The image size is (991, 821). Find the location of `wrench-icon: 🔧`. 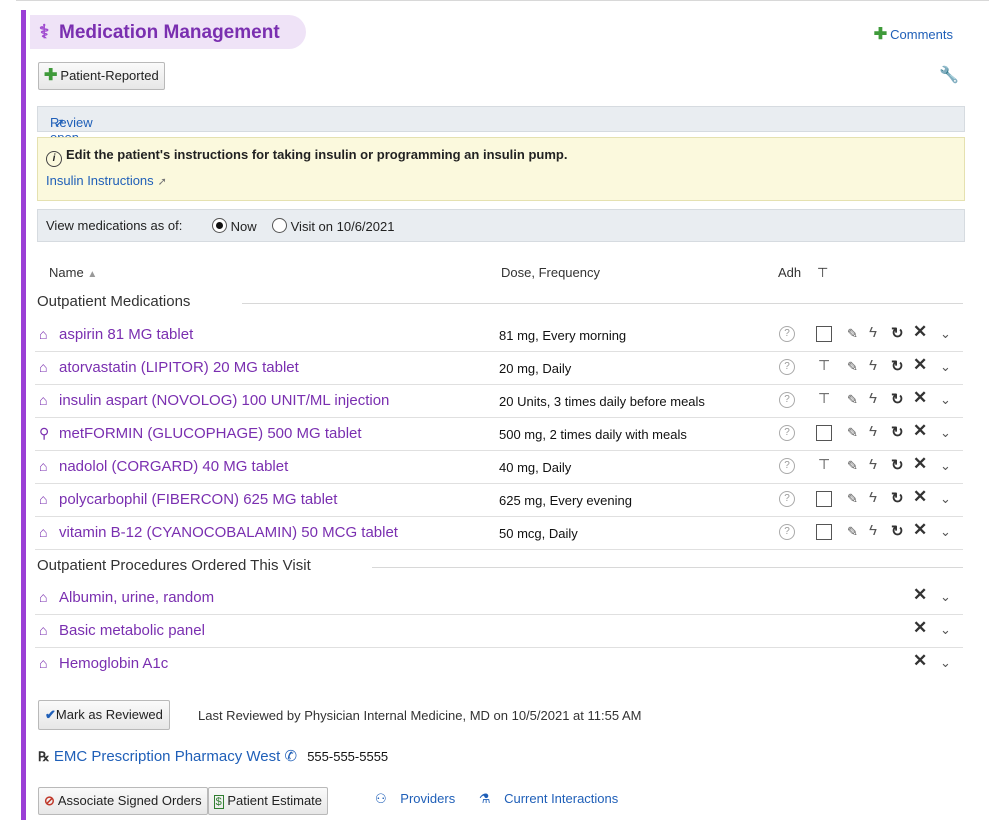

wrench-icon: 🔧 is located at coordinates (949, 75).